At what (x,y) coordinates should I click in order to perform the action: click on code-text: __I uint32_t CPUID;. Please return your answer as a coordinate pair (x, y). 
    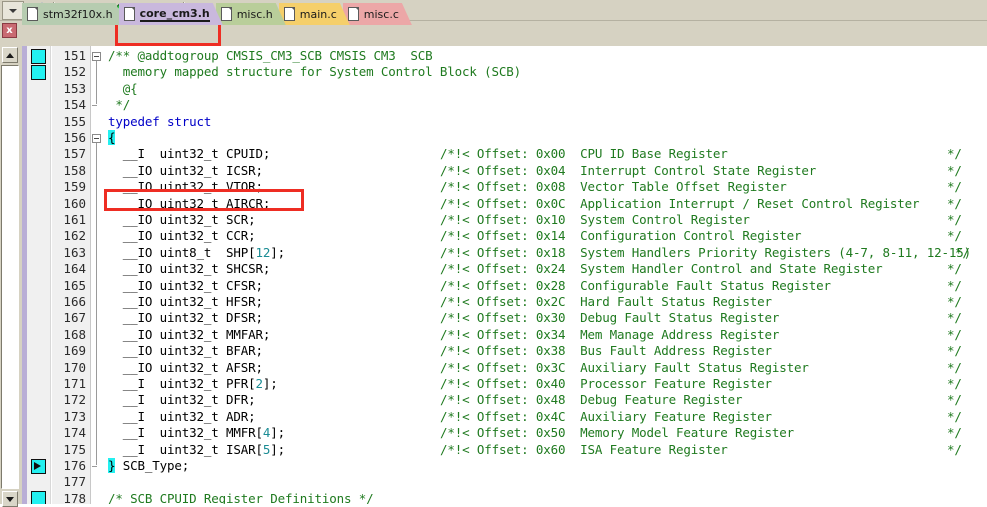
    Looking at the image, I should click on (189, 154).